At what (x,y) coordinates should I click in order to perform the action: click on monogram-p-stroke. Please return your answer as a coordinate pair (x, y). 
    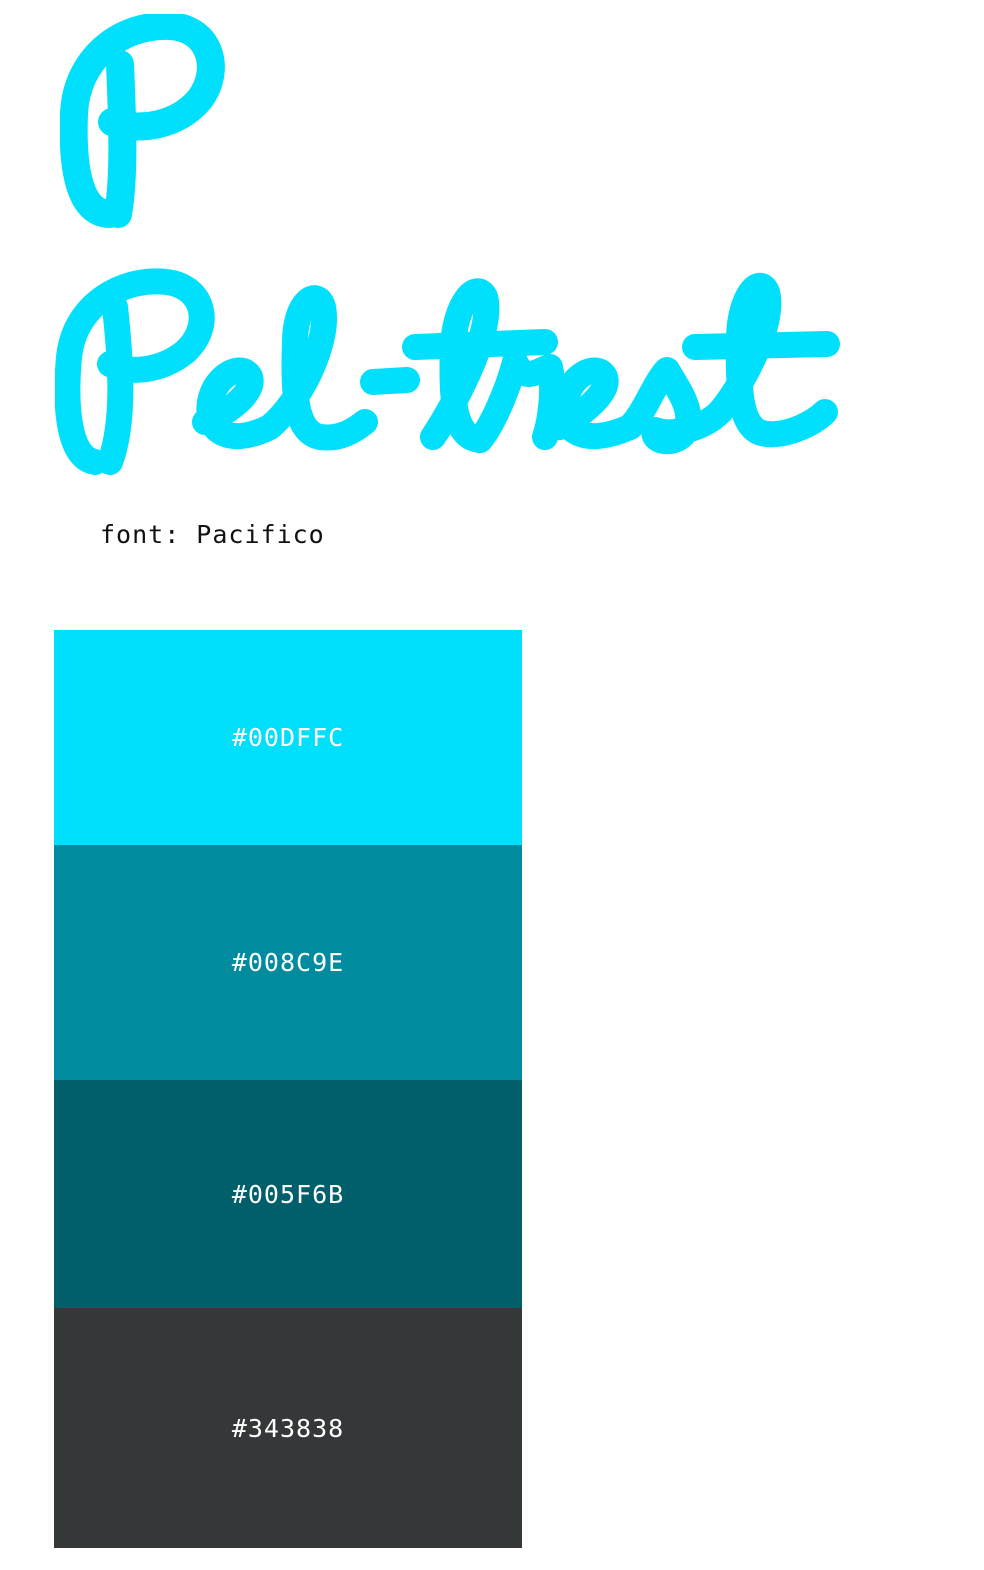
    Looking at the image, I should click on (142, 121).